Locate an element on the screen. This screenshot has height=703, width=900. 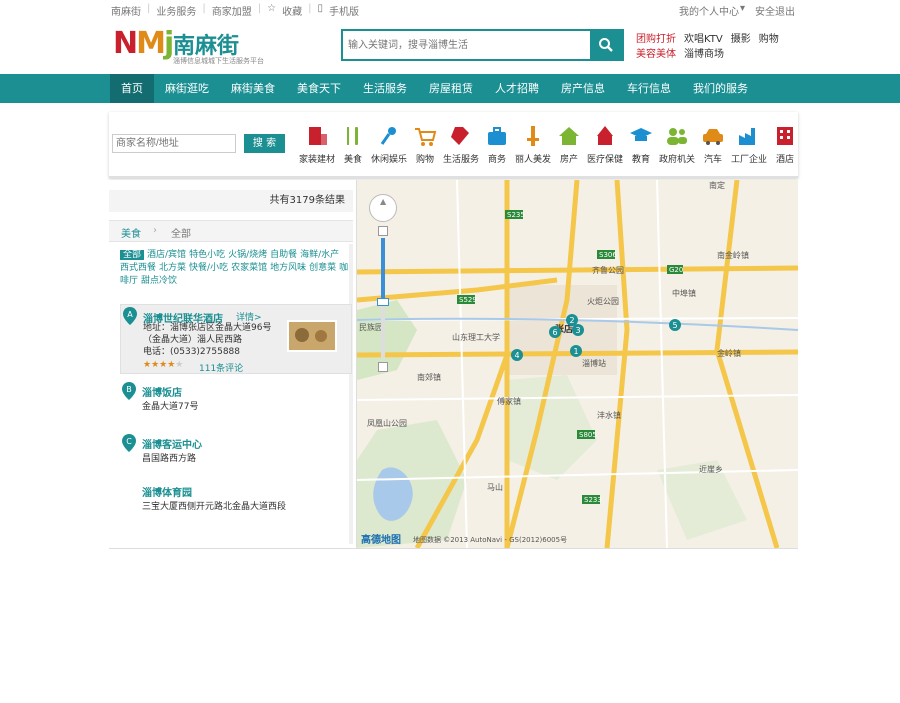
category-label: 购物 is located at coordinates (424, 160).